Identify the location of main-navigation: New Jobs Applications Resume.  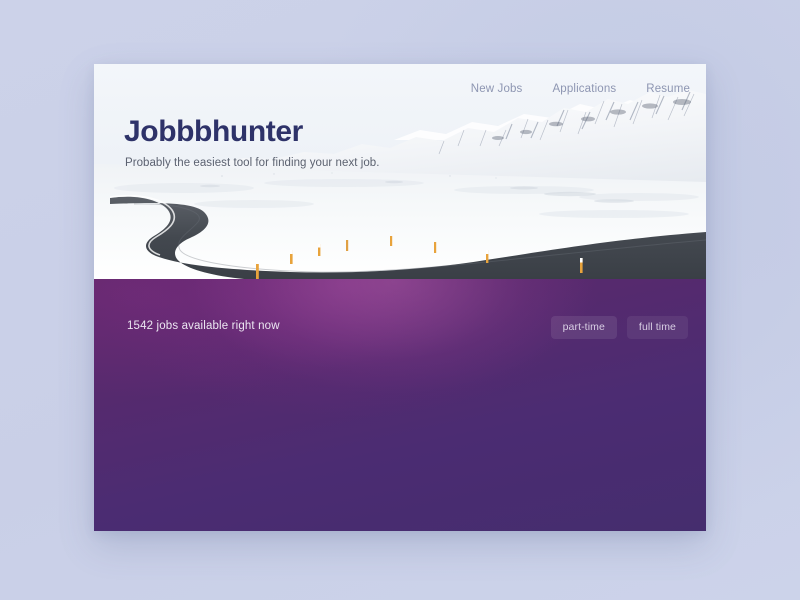
(580, 89).